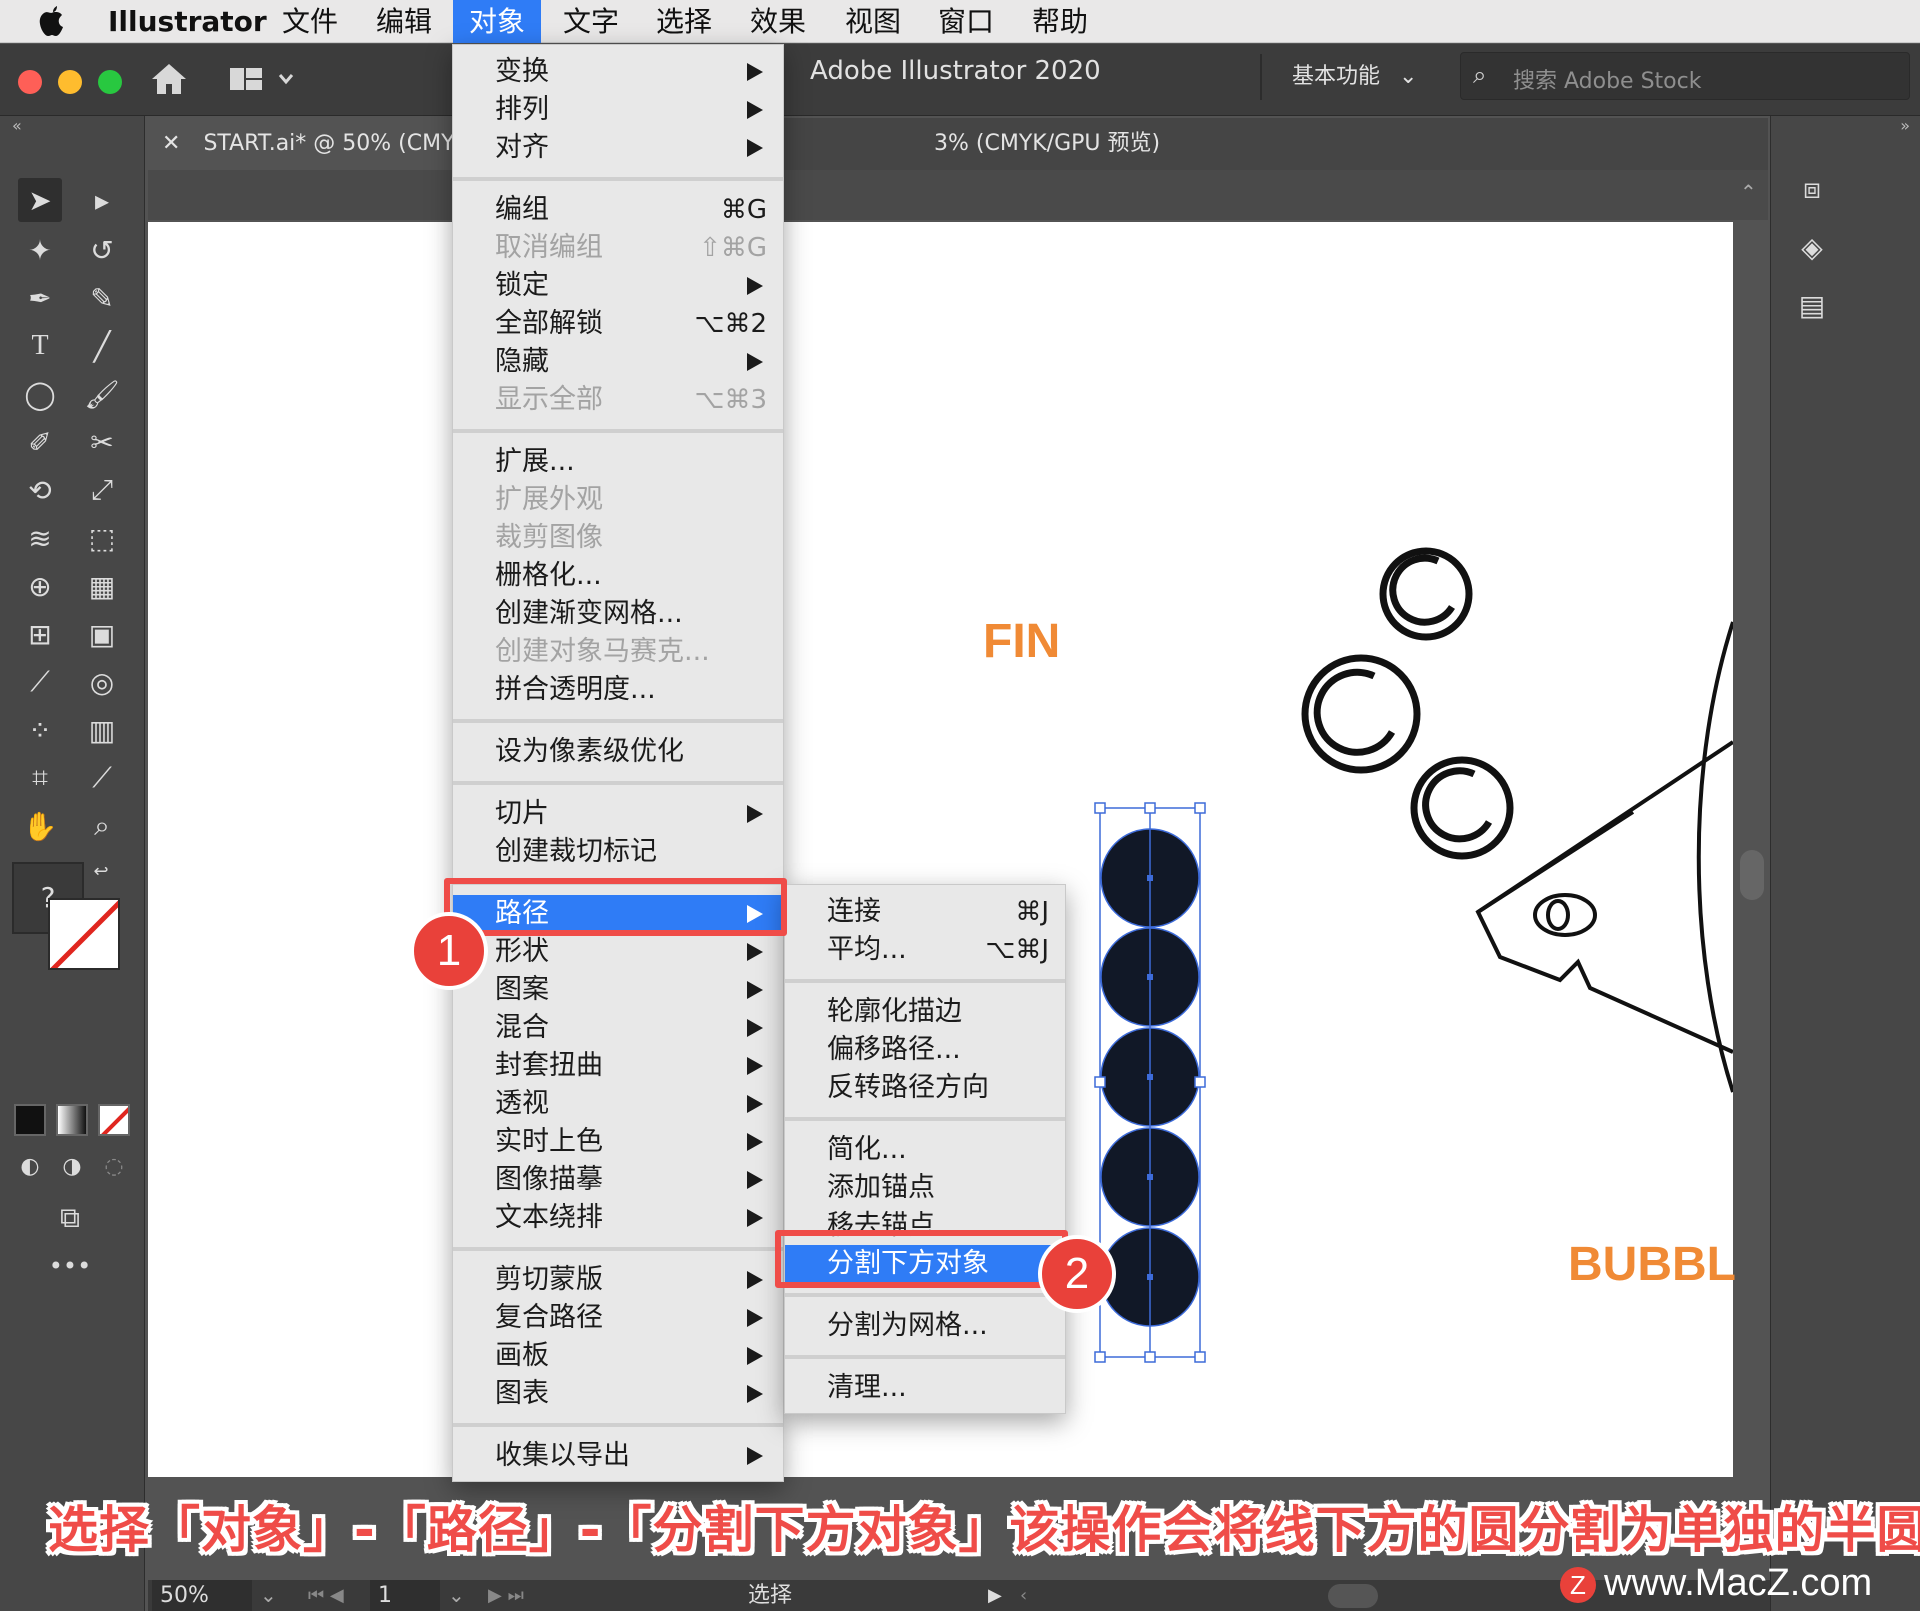 This screenshot has height=1611, width=1920. What do you see at coordinates (102, 682) in the screenshot?
I see `blend-tool-icon: ◎` at bounding box center [102, 682].